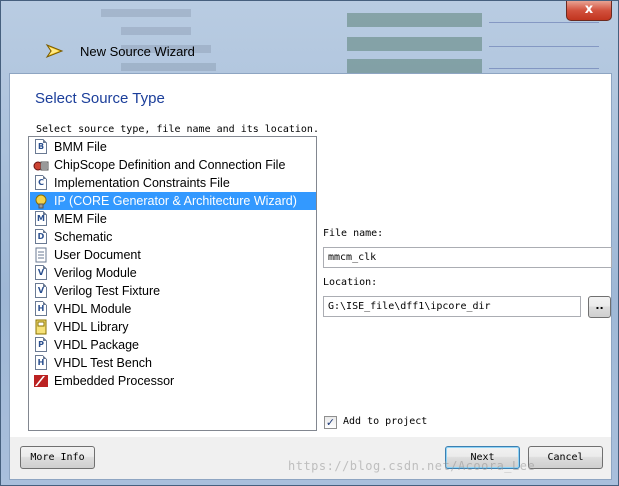 This screenshot has width=619, height=486. I want to click on list-item: H VHDL Module, so click(173, 309).